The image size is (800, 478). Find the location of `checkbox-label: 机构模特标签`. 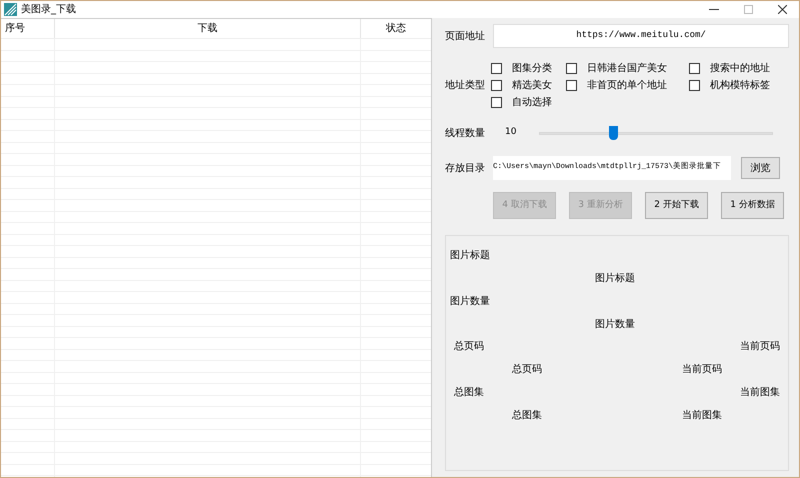

checkbox-label: 机构模特标签 is located at coordinates (740, 85).